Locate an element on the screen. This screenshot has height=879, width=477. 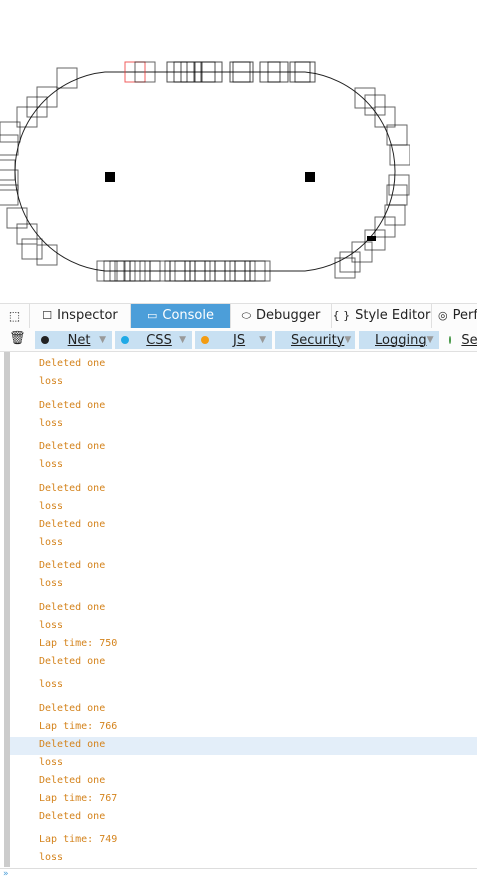
filter-net: Net ▼ is located at coordinates (73, 340).